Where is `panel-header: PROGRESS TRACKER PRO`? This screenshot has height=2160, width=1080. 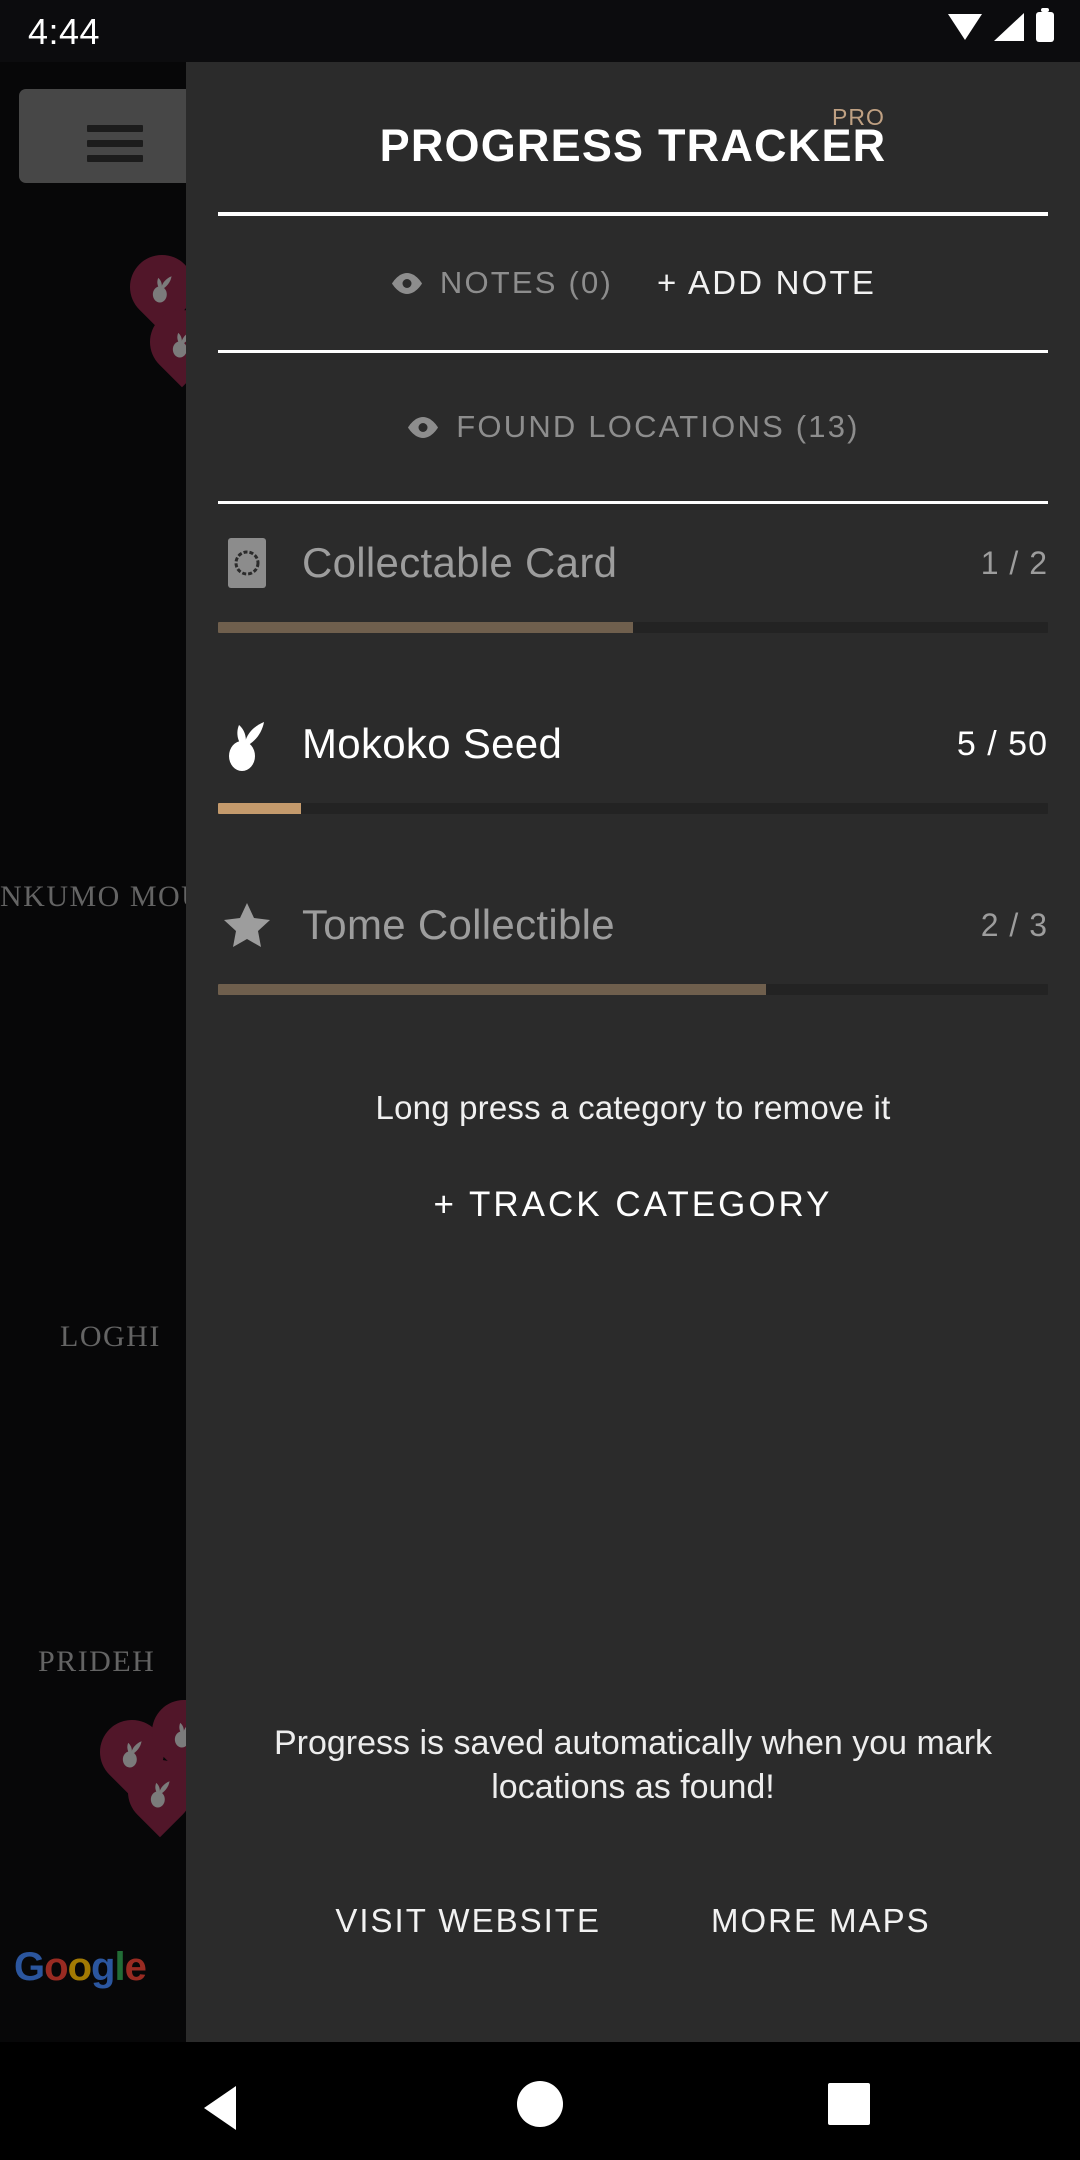
panel-header: PROGRESS TRACKER PRO is located at coordinates (633, 137).